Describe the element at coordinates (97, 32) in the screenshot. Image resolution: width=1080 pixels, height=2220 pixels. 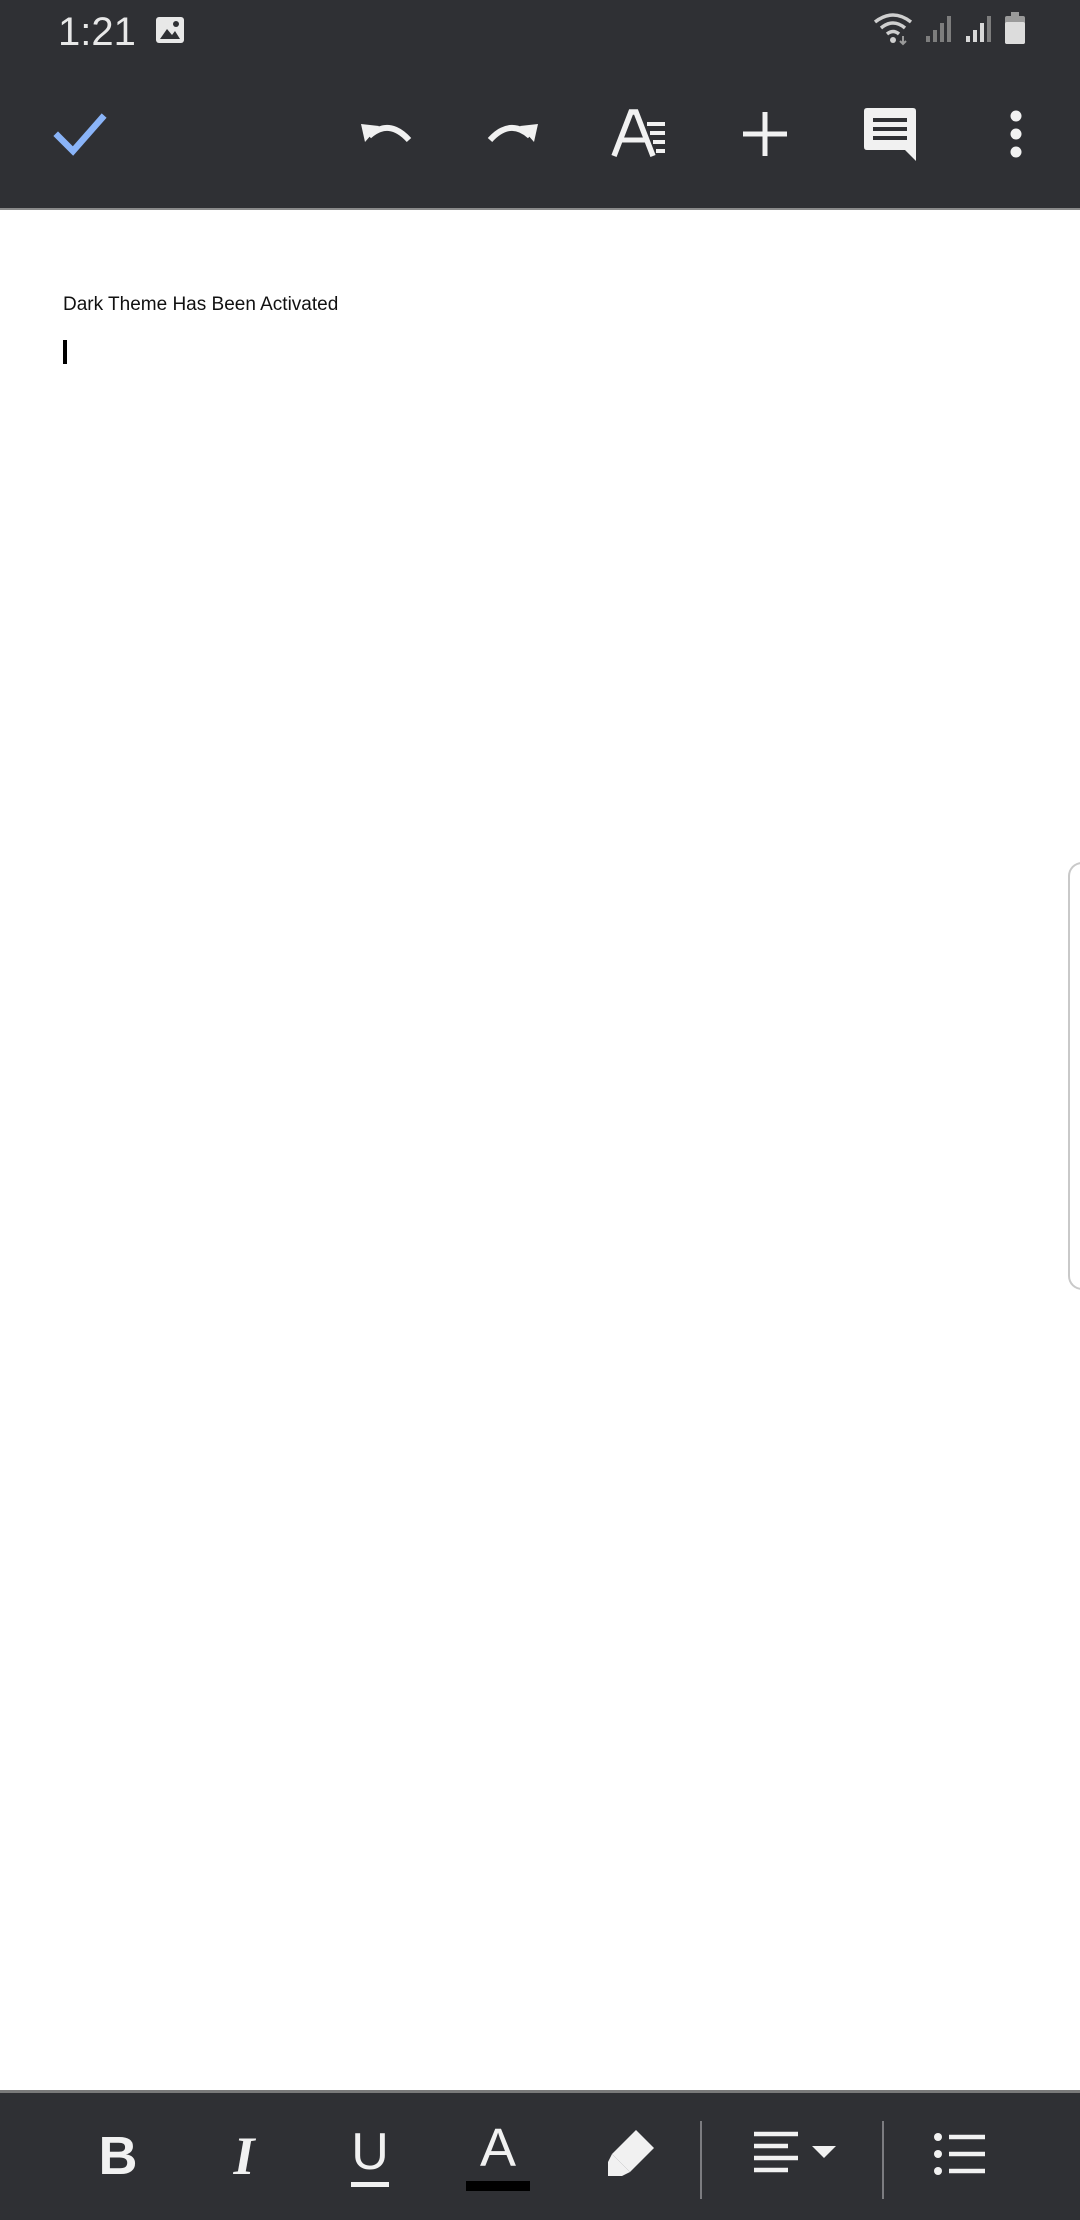
I see `status-time: 1:21` at that location.